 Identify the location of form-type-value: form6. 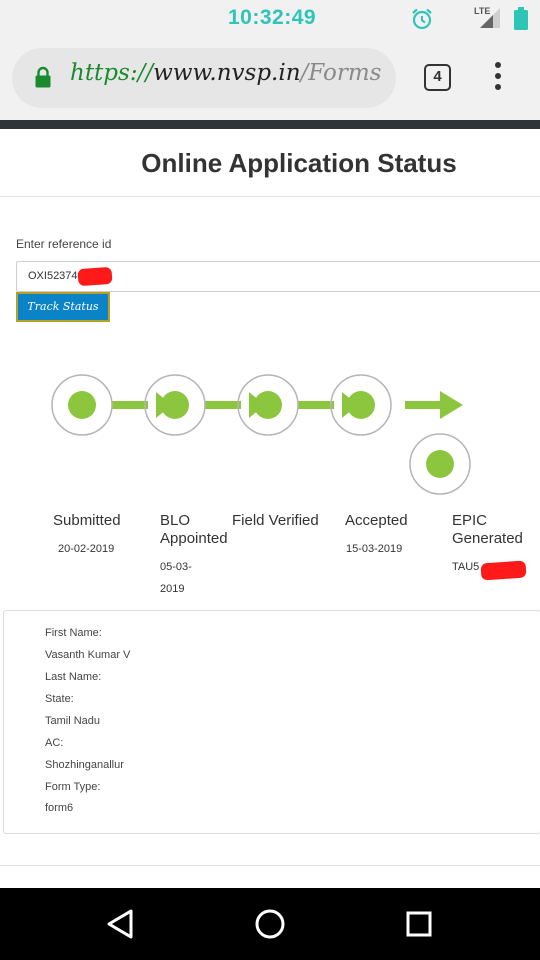
(59, 808).